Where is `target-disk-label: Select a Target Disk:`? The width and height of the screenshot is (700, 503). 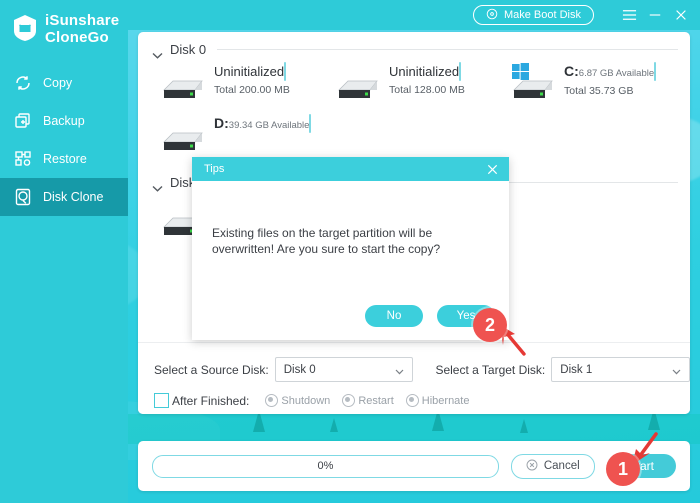
target-disk-label: Select a Target Disk: is located at coordinates (490, 369).